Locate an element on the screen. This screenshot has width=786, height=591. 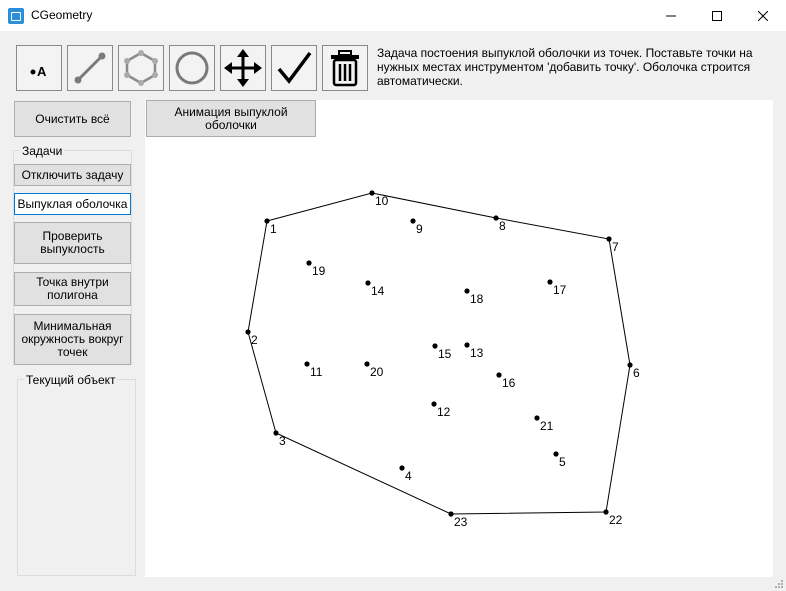
point-in-polygon-button: Точка внутри полигона is located at coordinates (72, 289).